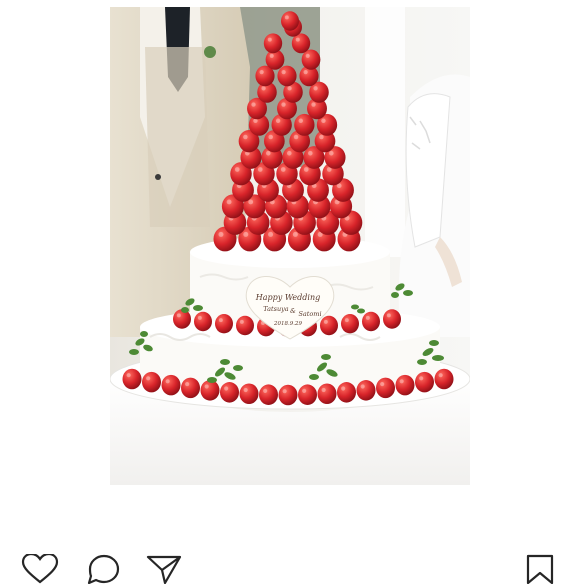  Describe the element at coordinates (290, 566) in the screenshot. I see `post-action-bar` at that location.